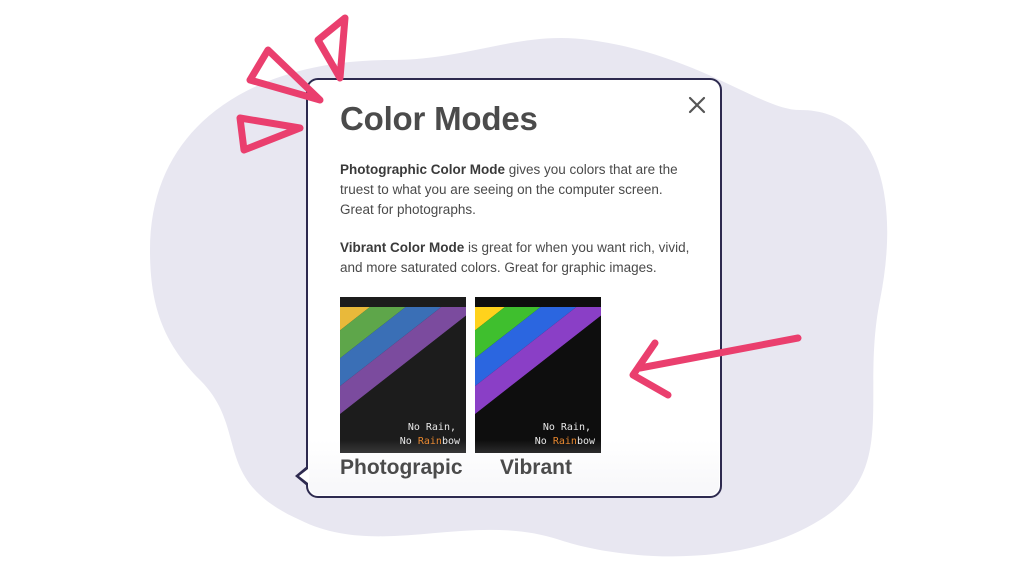  Describe the element at coordinates (536, 467) in the screenshot. I see `vibrant-label: Vibrant` at that location.